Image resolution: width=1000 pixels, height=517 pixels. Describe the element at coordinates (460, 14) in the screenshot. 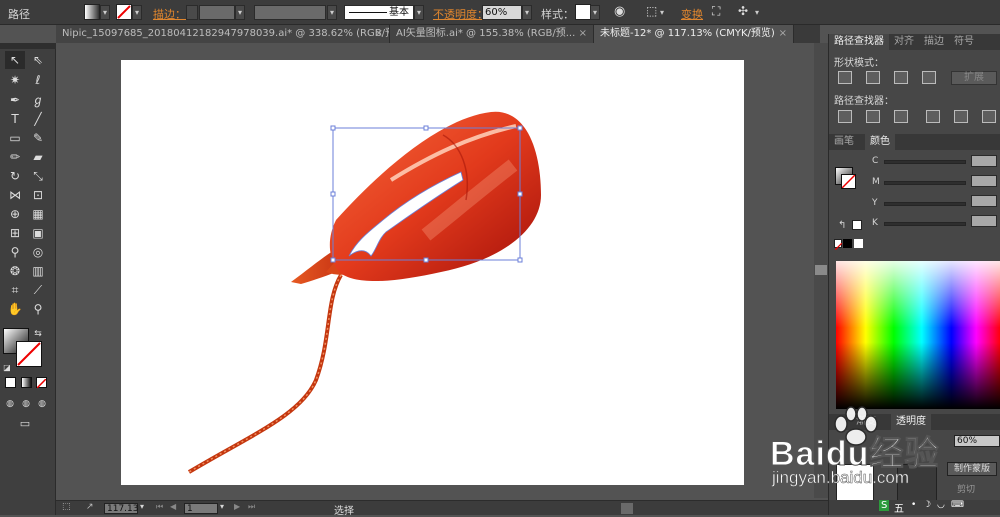

I see `opacity-label: 不透明度：` at that location.